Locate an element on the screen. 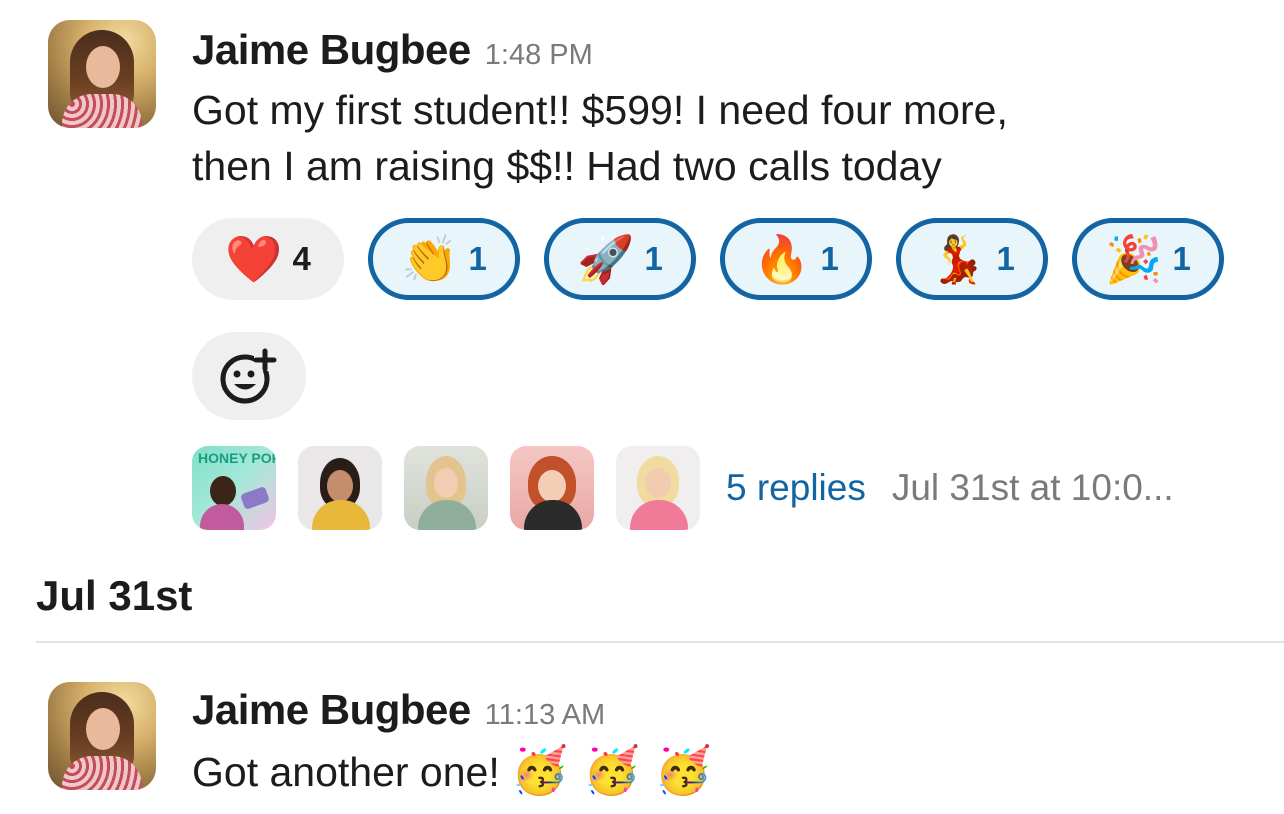 Image resolution: width=1284 pixels, height=814 pixels. message-header: Jaime Bugbee 11:13 AM is located at coordinates (398, 710).